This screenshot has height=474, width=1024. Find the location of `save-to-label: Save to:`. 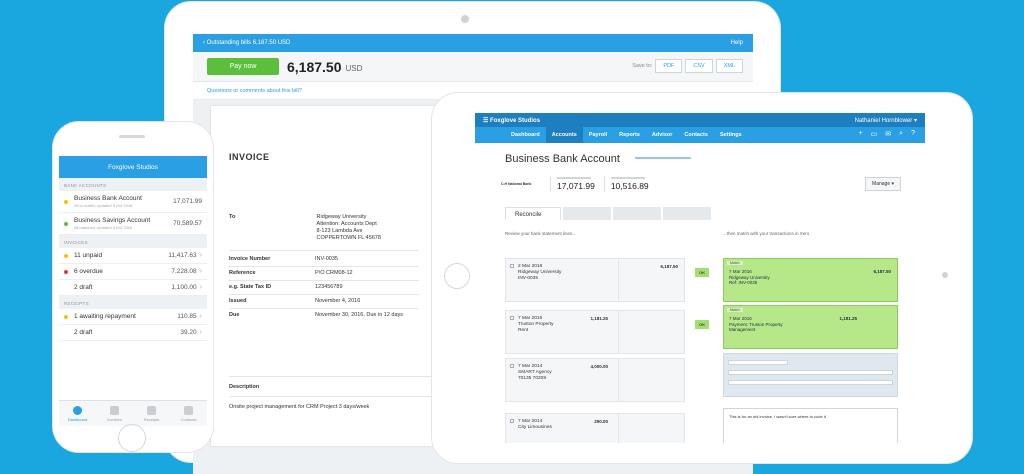

save-to-label: Save to: is located at coordinates (642, 66).